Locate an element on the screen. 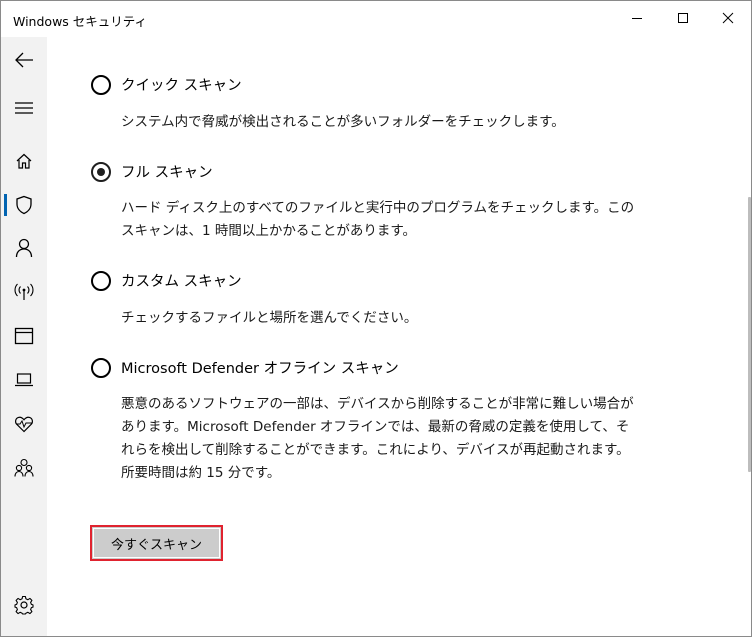  sidebar-item-account-protection is located at coordinates (24, 248).